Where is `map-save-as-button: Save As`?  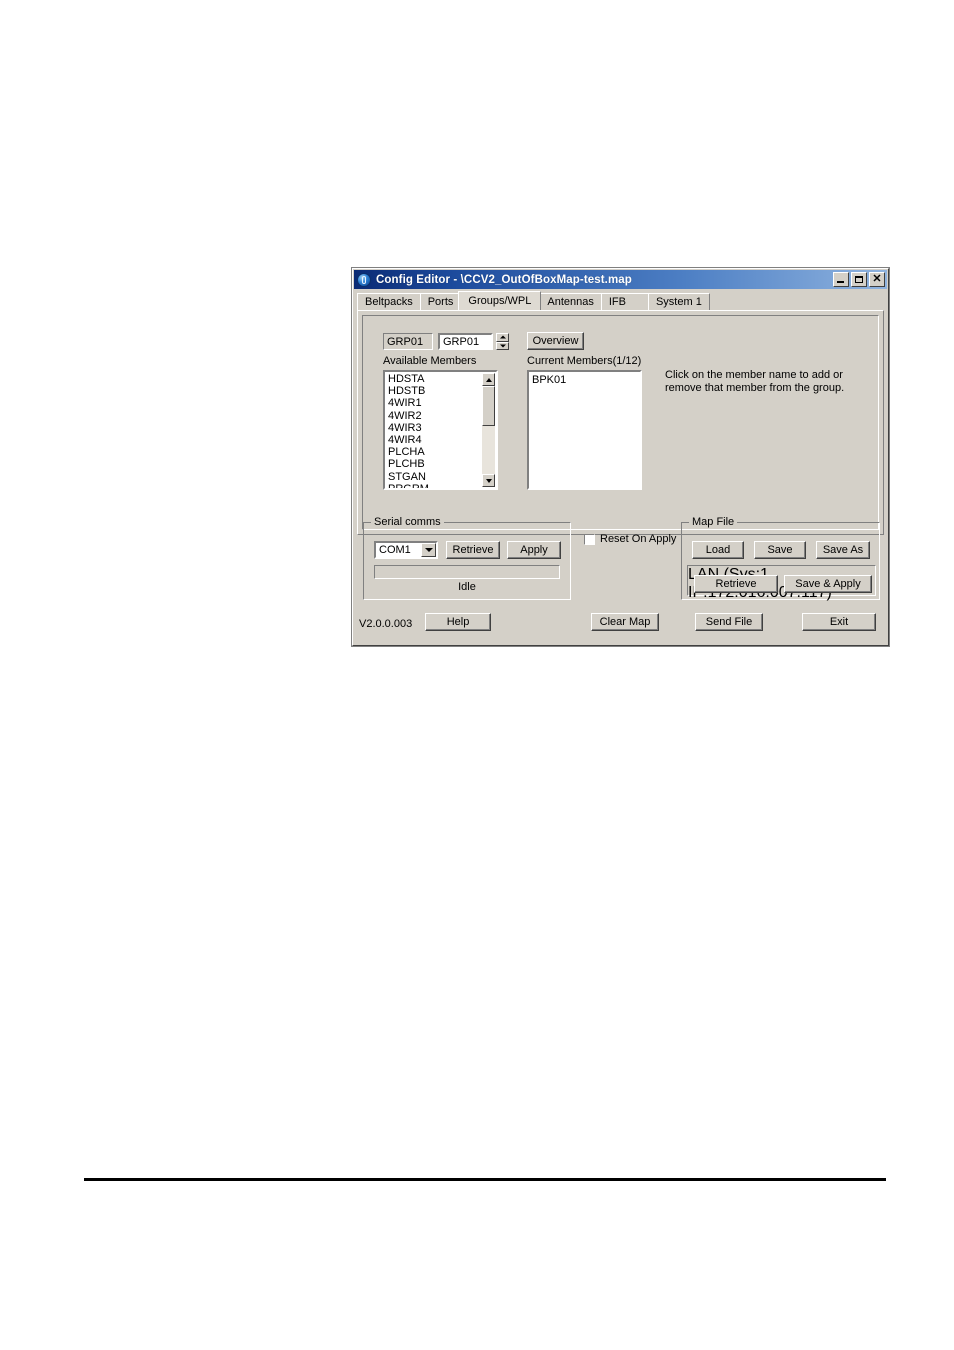 map-save-as-button: Save As is located at coordinates (843, 550).